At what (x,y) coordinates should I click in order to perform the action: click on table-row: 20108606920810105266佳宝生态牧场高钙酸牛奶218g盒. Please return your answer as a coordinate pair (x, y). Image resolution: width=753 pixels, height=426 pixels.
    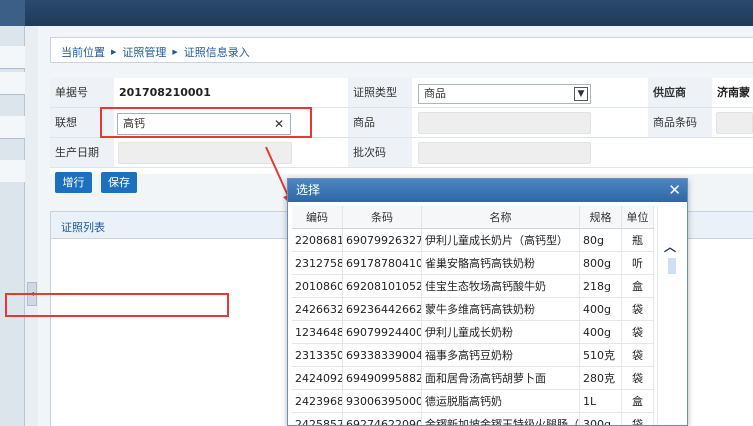
    Looking at the image, I should click on (473, 286).